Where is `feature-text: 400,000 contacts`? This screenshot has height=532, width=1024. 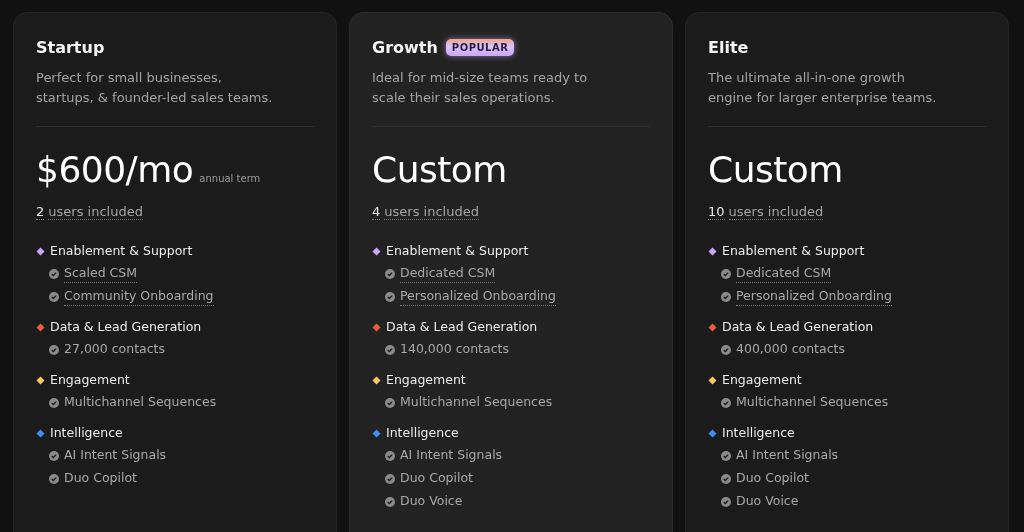 feature-text: 400,000 contacts is located at coordinates (790, 349).